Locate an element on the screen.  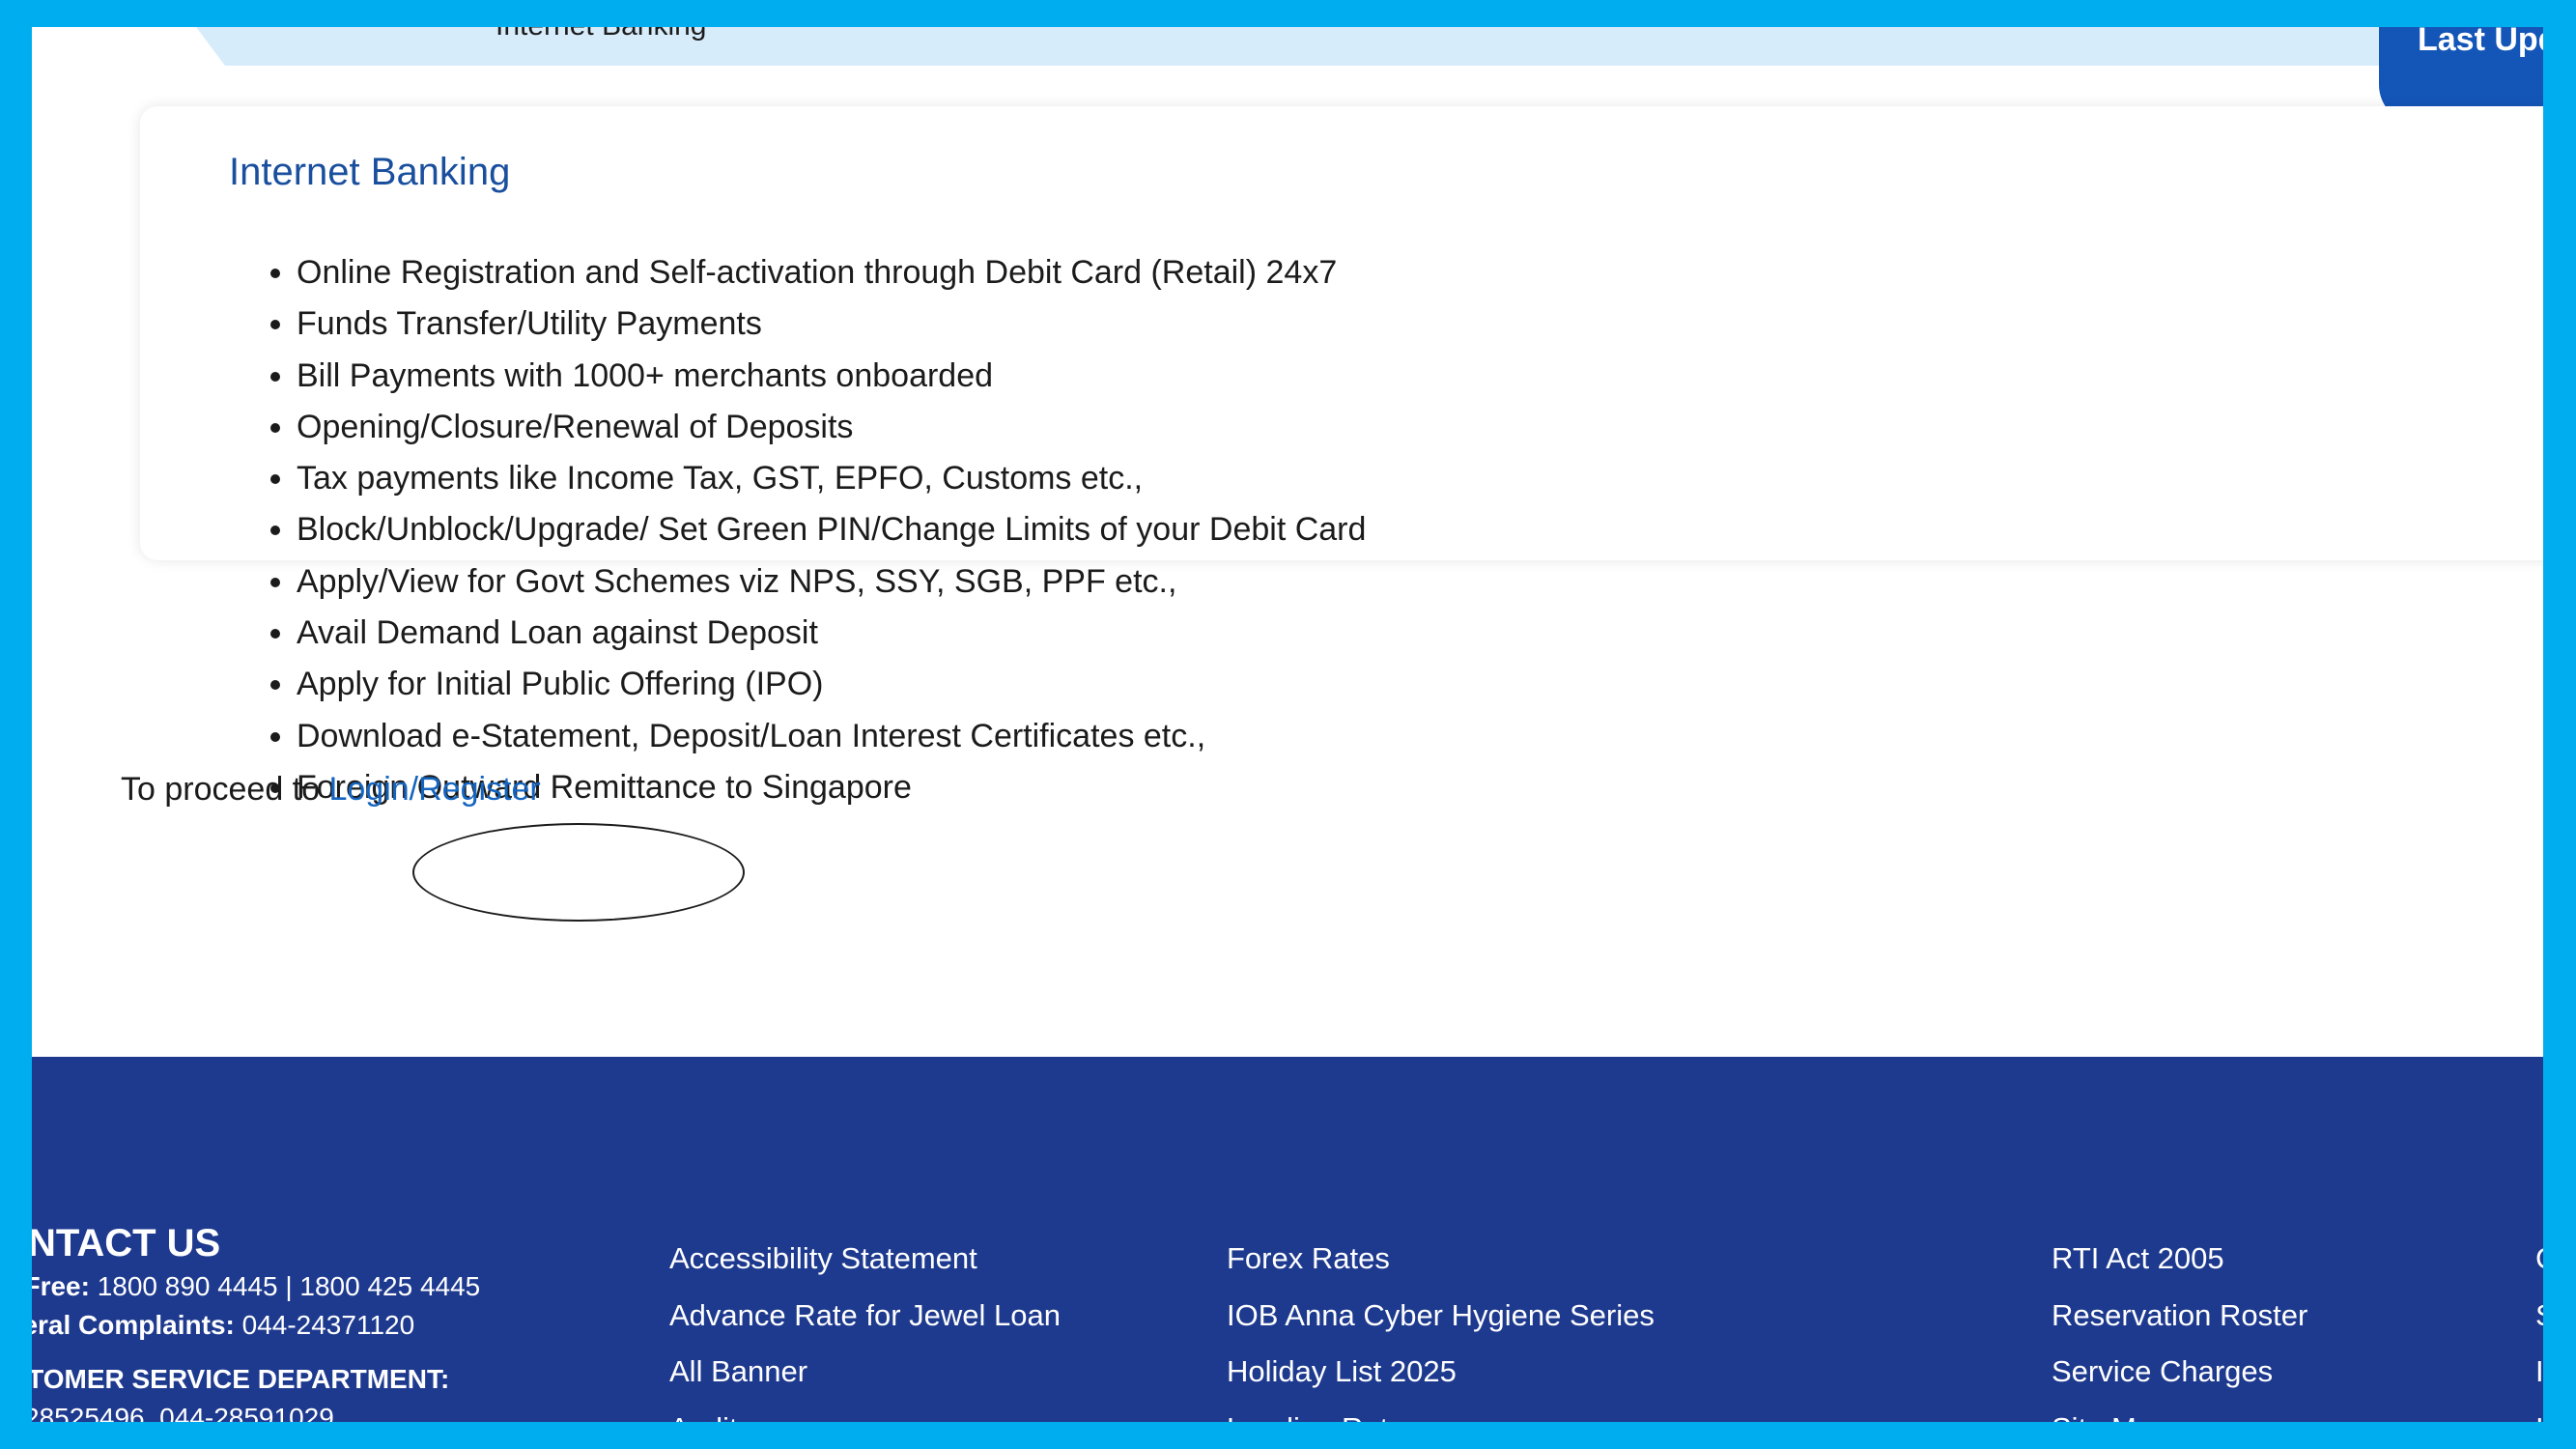
list-item: Apply for Initial Public Offering (IPO) is located at coordinates (831, 684).